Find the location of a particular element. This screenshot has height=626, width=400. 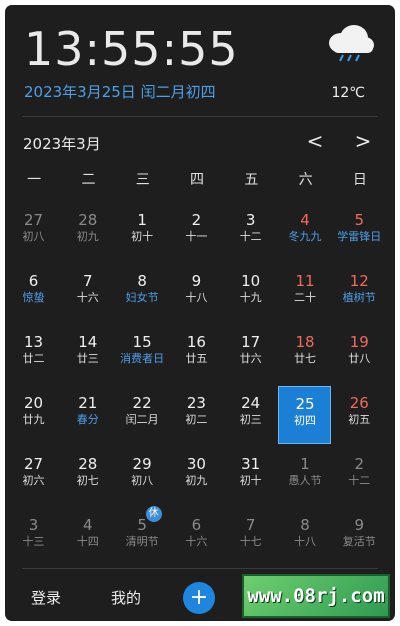

calendar-day: 30 初九 is located at coordinates (196, 476).